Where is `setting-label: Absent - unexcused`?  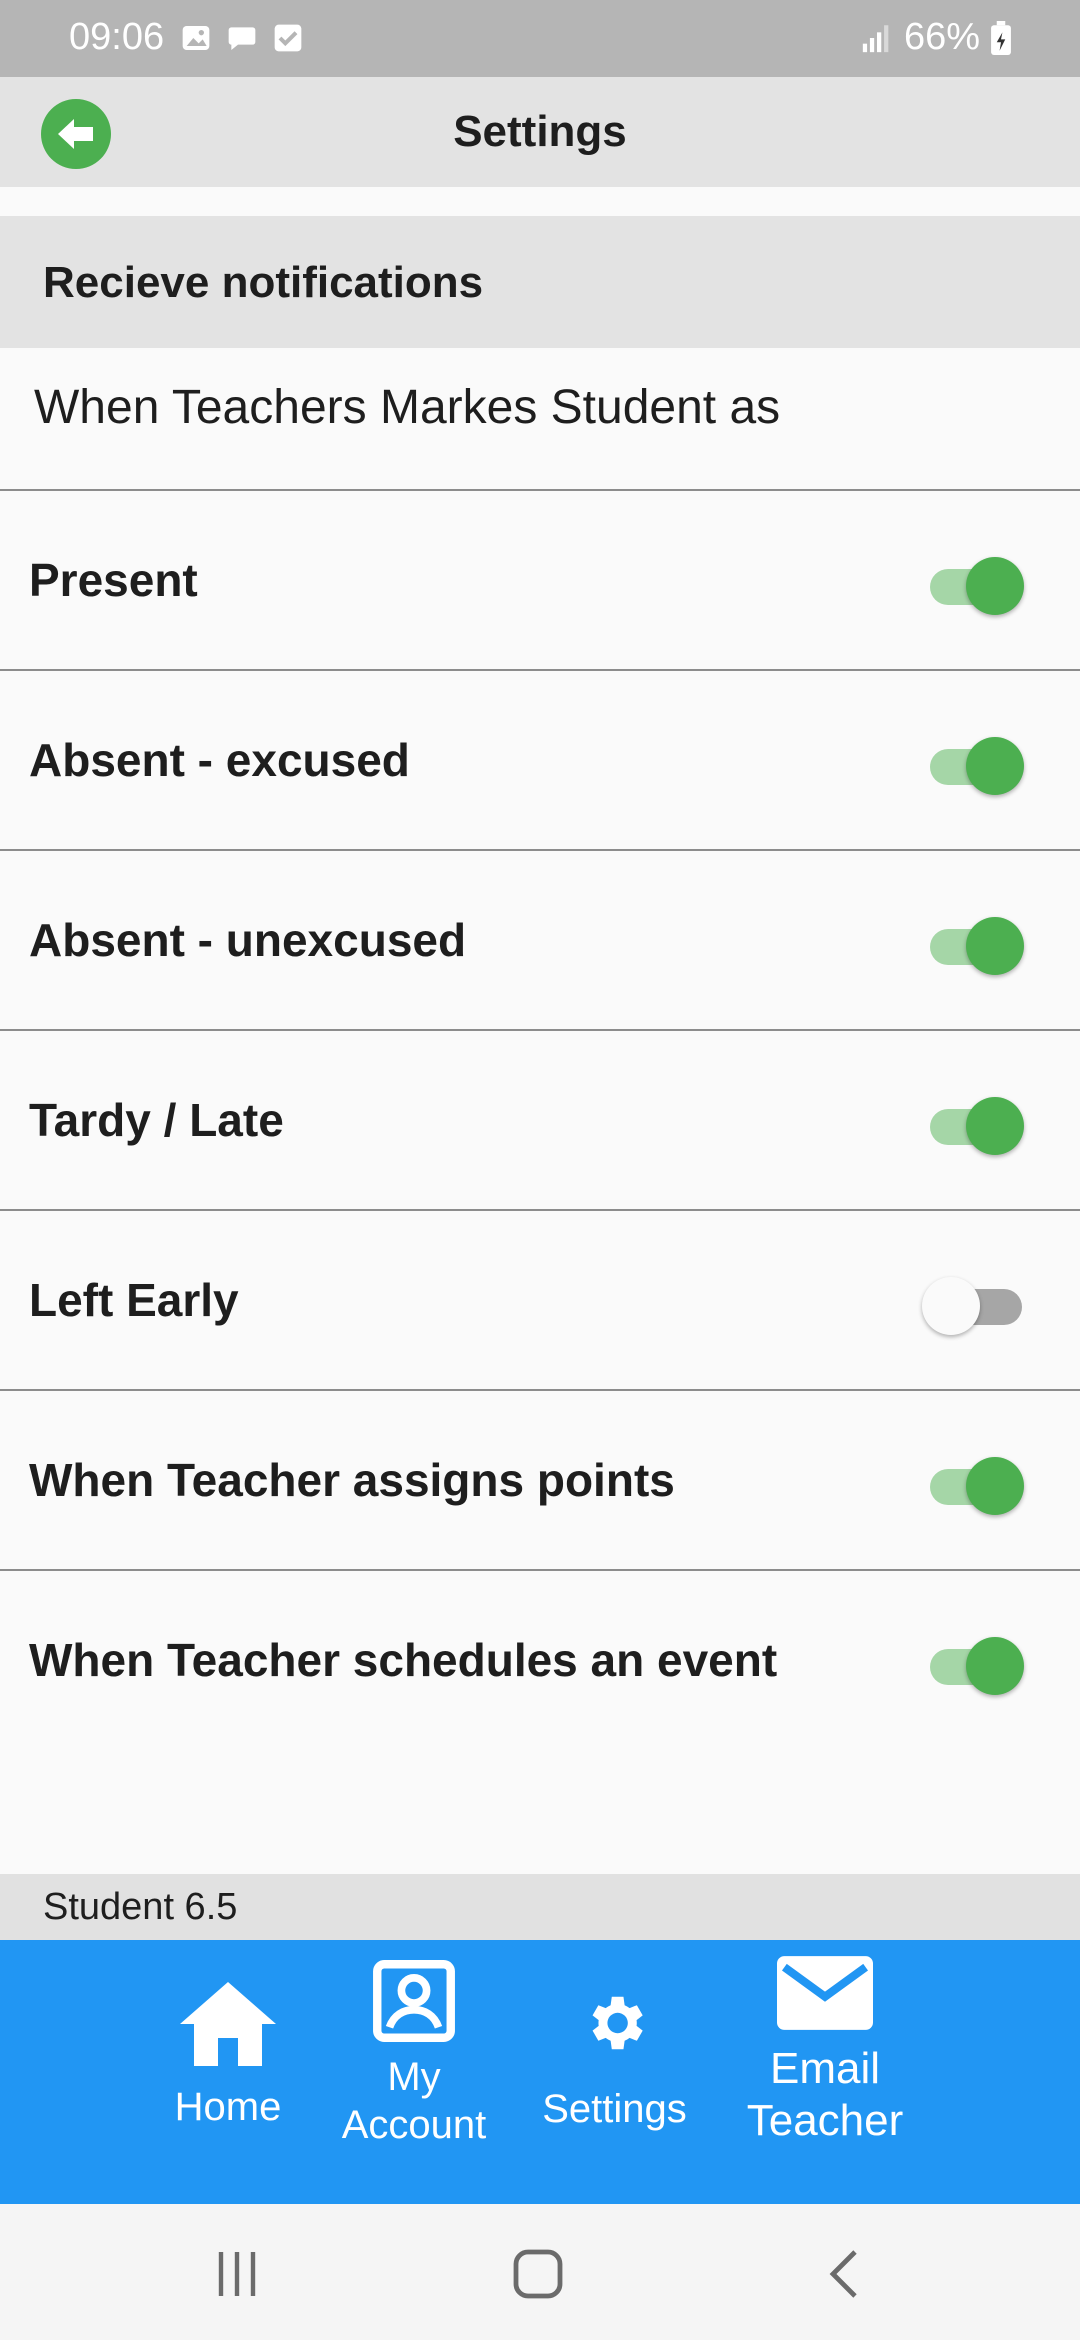
setting-label: Absent - unexcused is located at coordinates (248, 940).